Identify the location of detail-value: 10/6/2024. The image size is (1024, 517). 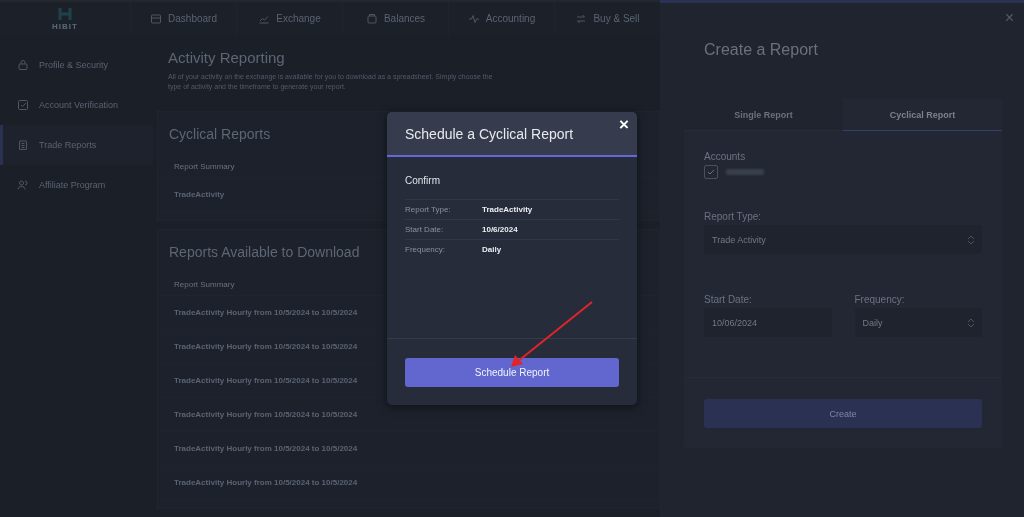
(500, 229).